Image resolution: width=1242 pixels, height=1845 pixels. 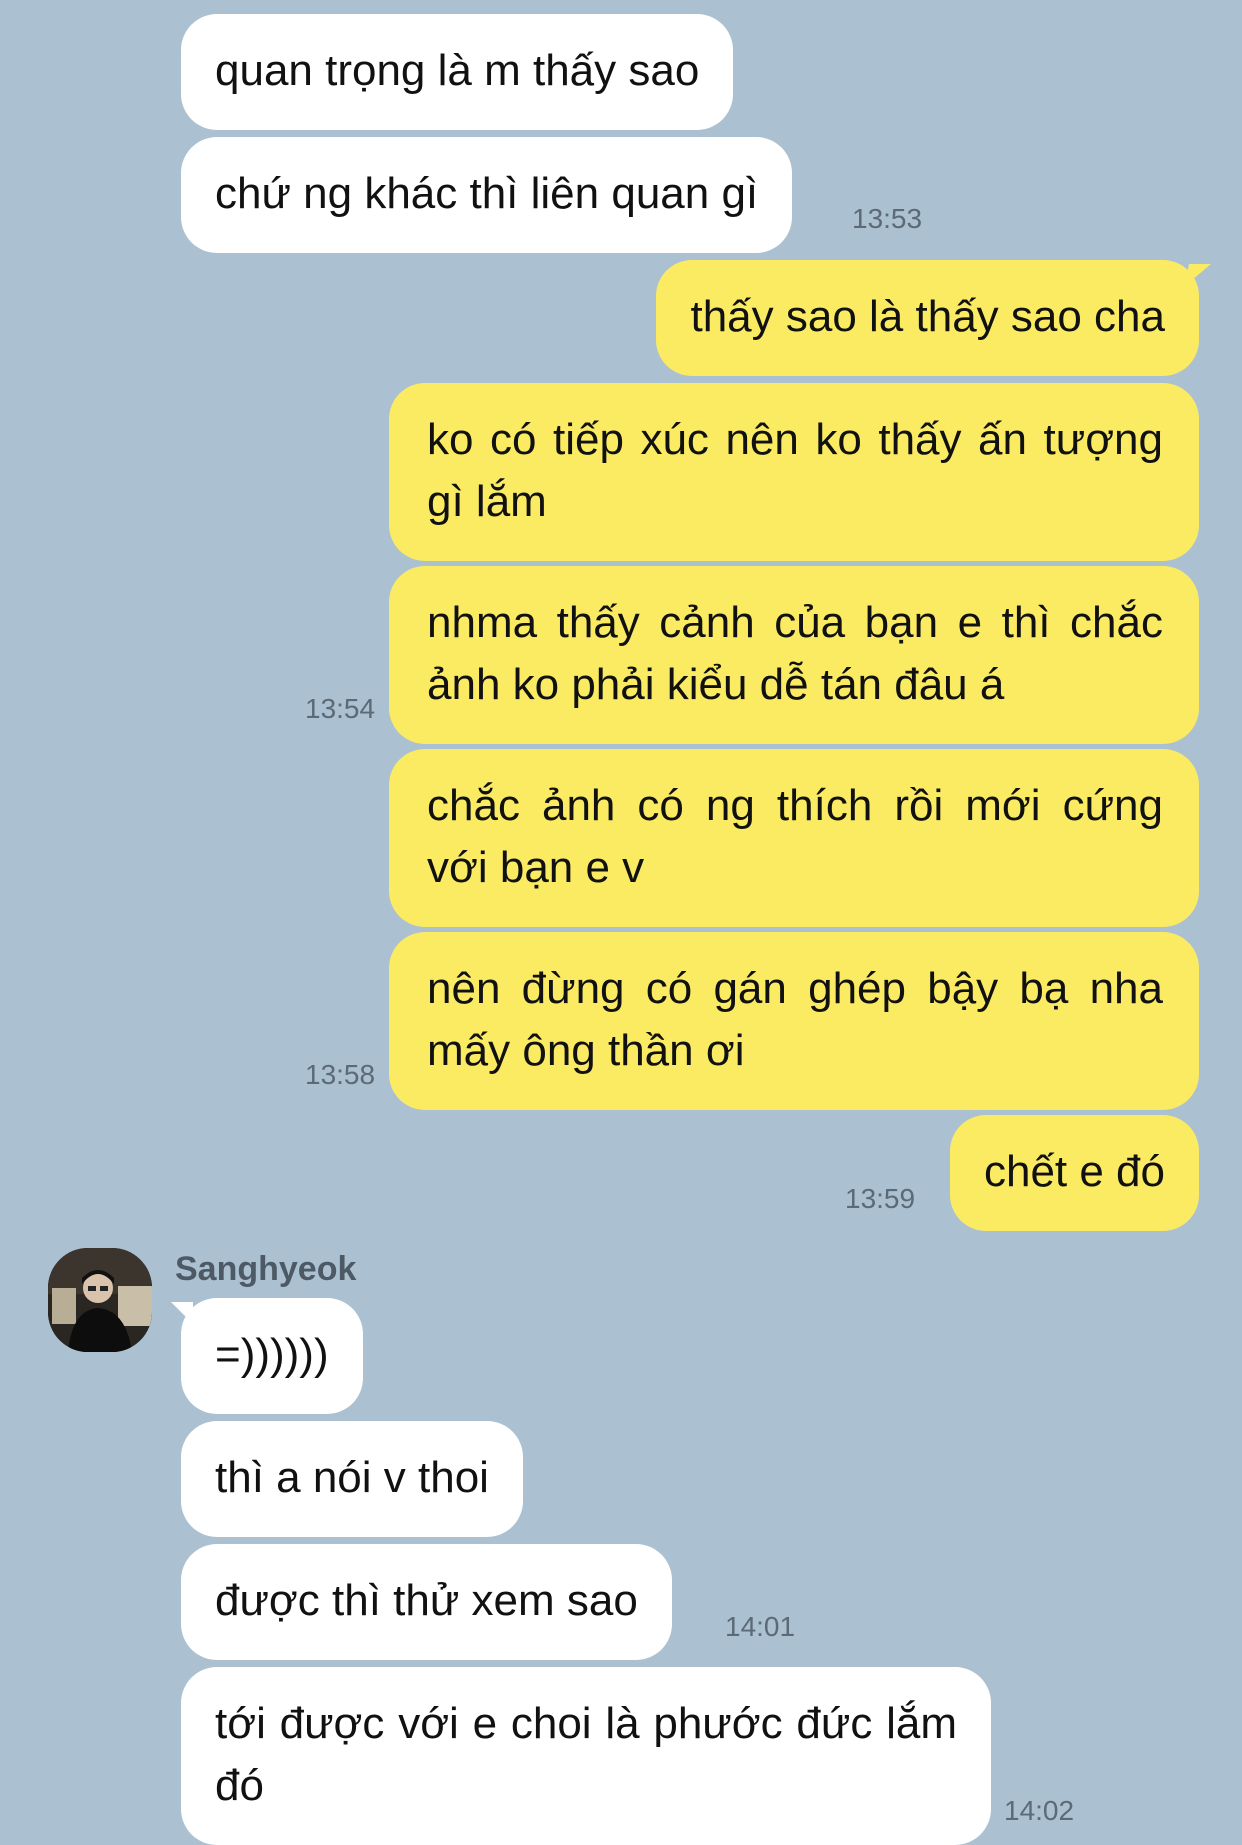 I want to click on message-bubble-incoming: chứ ng khác thì liên quan gì, so click(x=487, y=195).